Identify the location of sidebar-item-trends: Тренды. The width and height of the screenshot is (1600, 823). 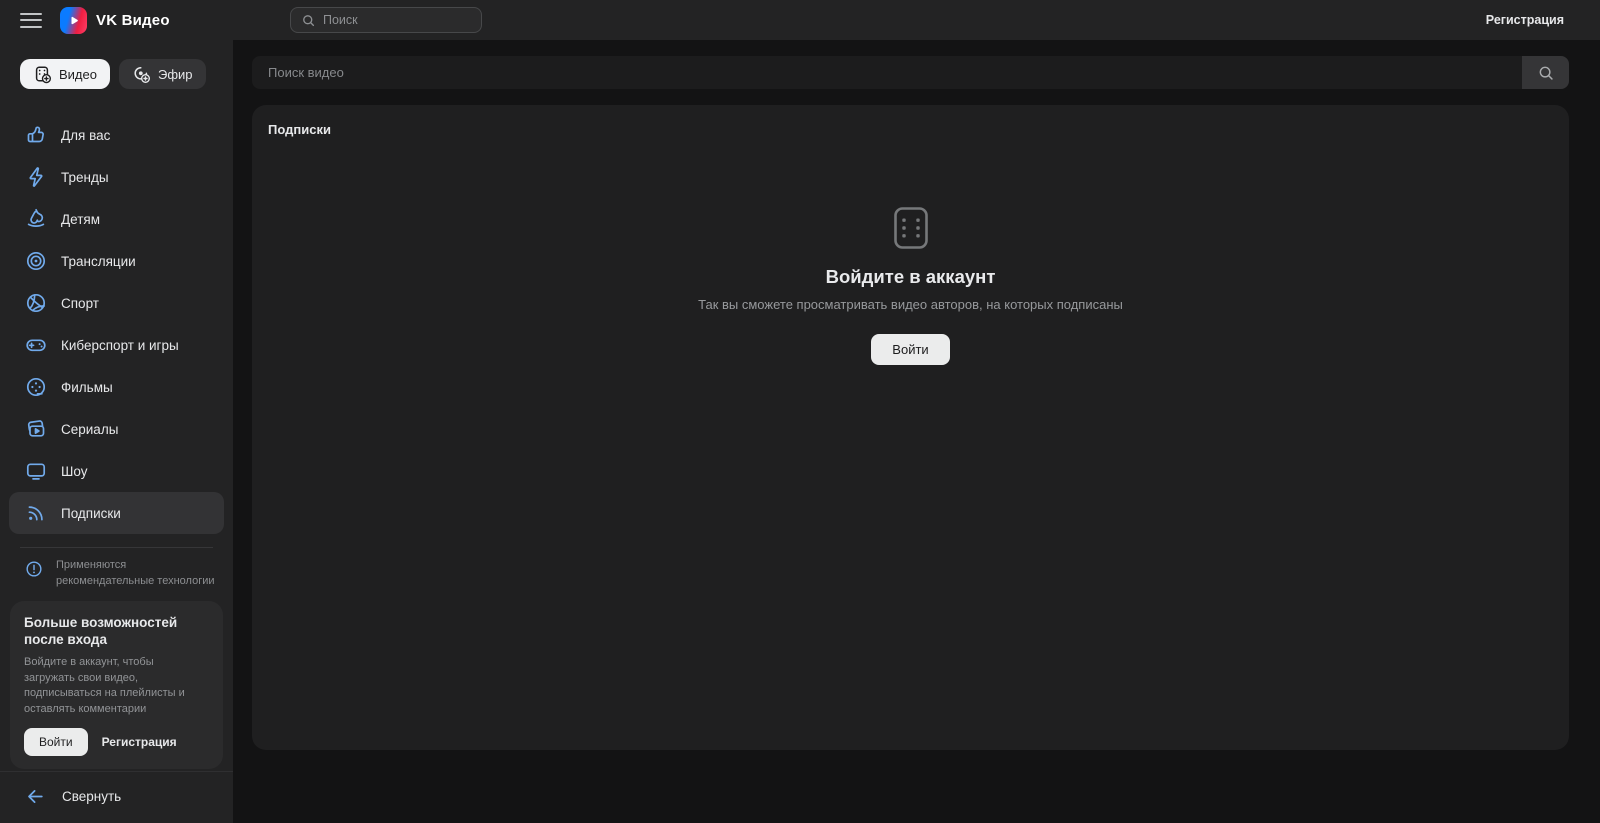
(116, 177).